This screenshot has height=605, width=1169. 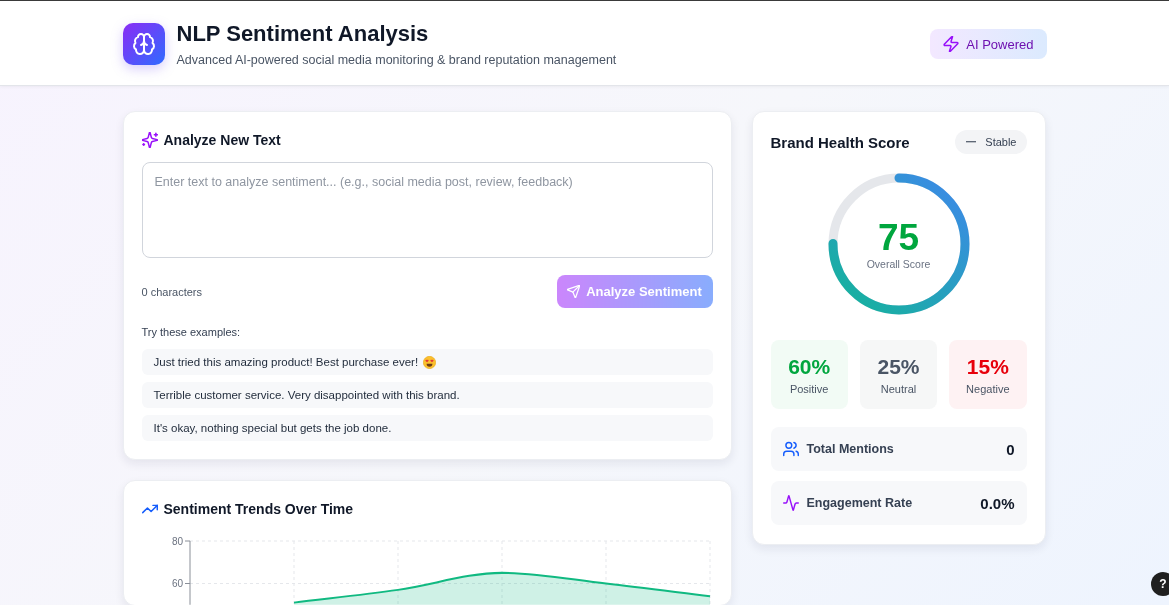 I want to click on stat-value: 15%, so click(x=987, y=366).